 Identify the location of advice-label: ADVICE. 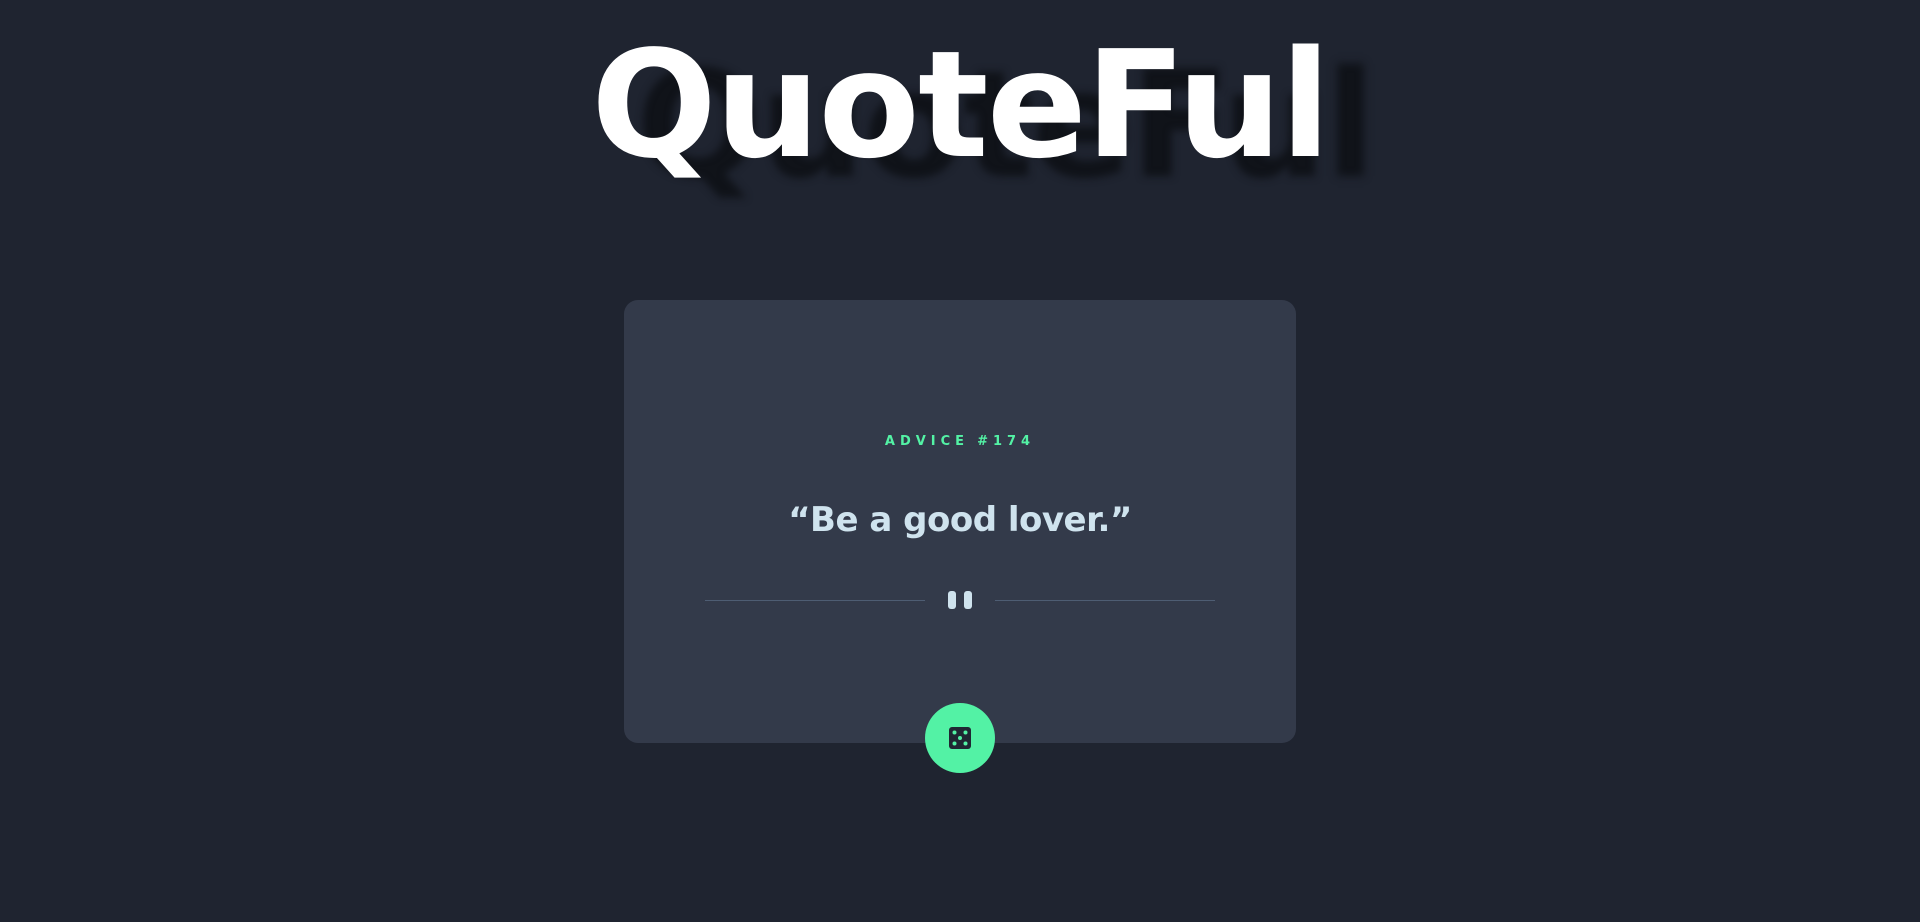
(927, 441).